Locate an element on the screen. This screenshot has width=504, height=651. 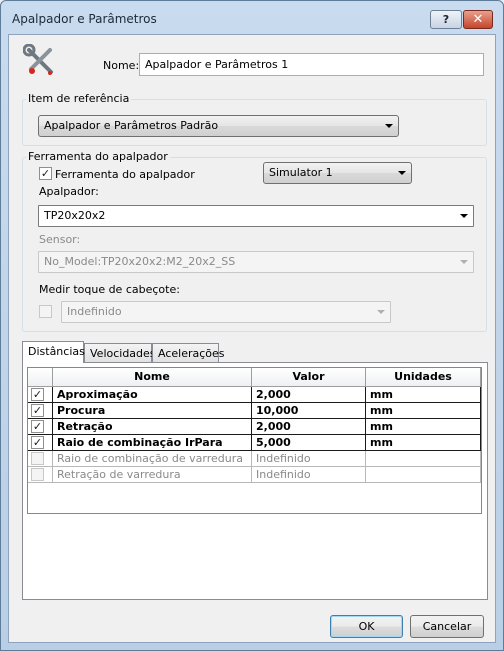
reference-dropdown-value: Apalpador e Parâmetros Padrão is located at coordinates (131, 125).